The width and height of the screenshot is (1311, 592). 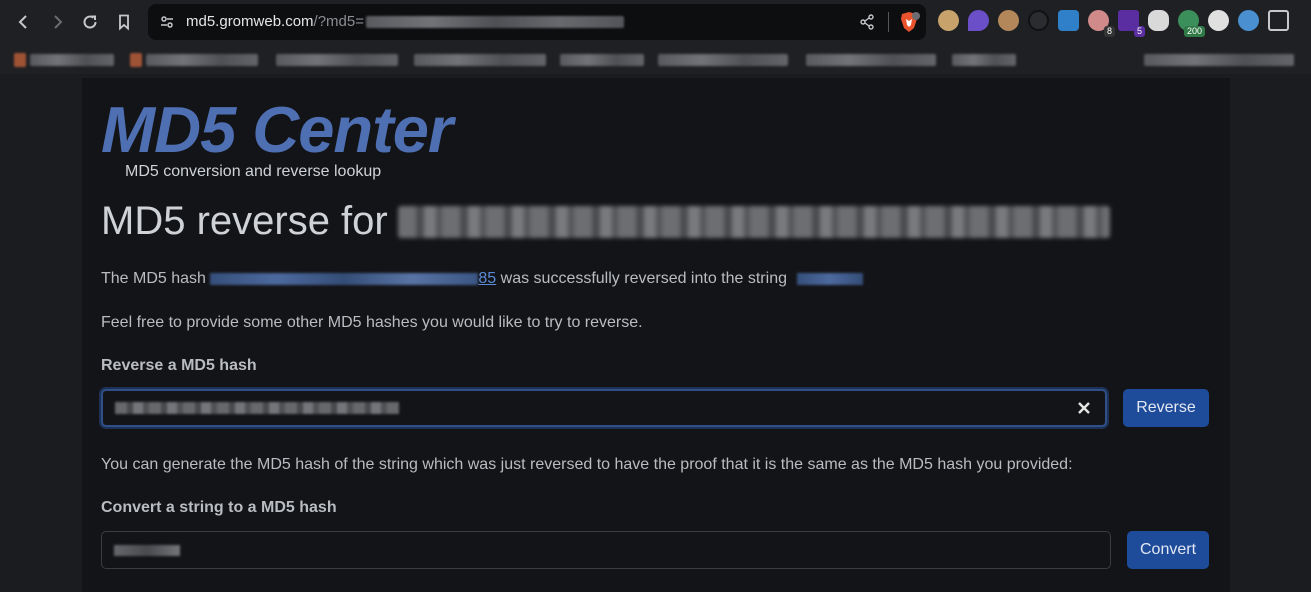 I want to click on site-settings-icon, so click(x=167, y=22).